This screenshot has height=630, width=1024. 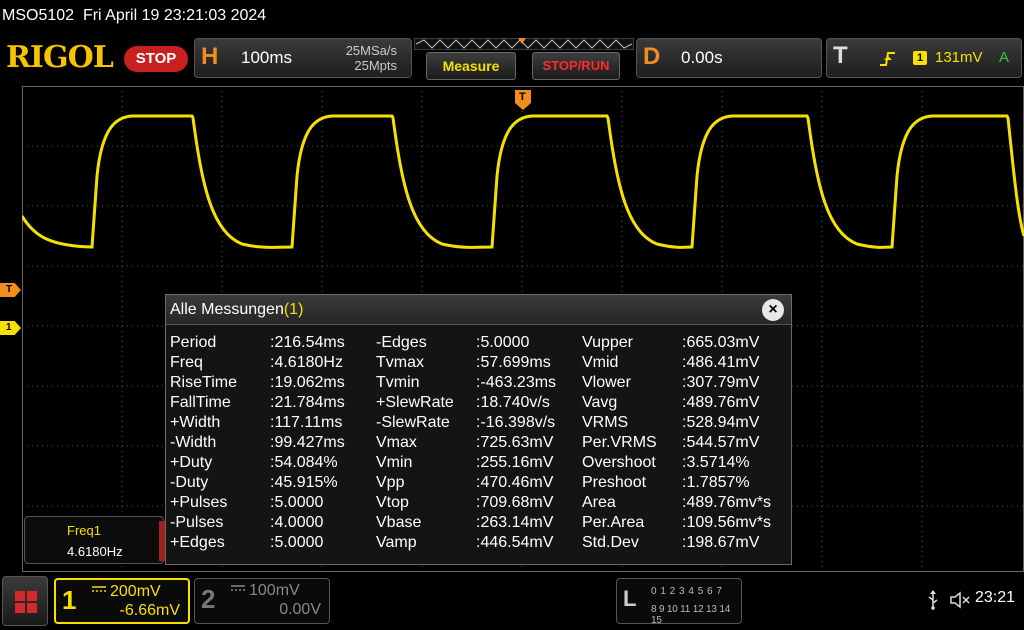 I want to click on grid-menu-icon, so click(x=26, y=602).